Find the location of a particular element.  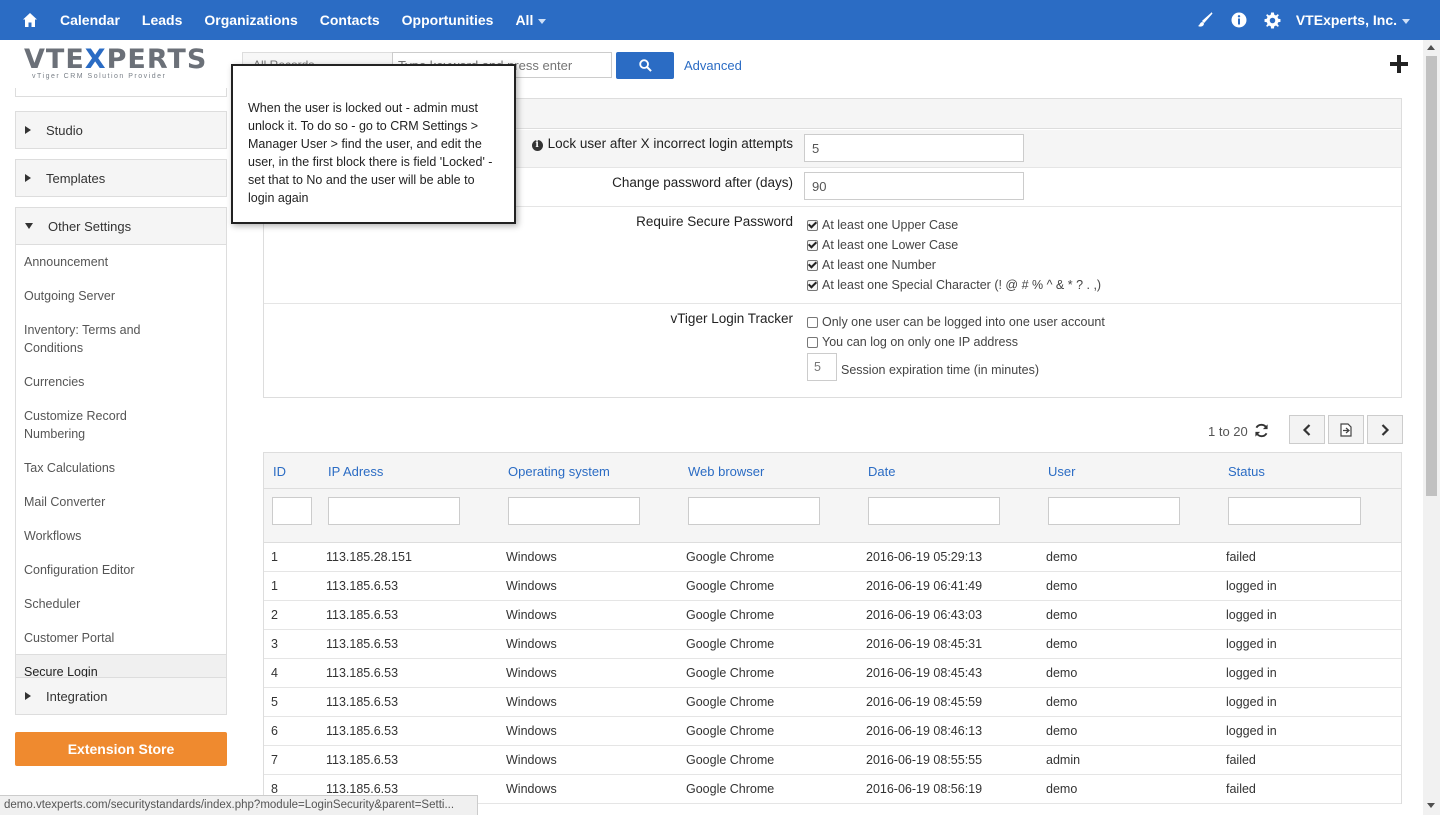

number-option: At least one Number is located at coordinates (871, 265).